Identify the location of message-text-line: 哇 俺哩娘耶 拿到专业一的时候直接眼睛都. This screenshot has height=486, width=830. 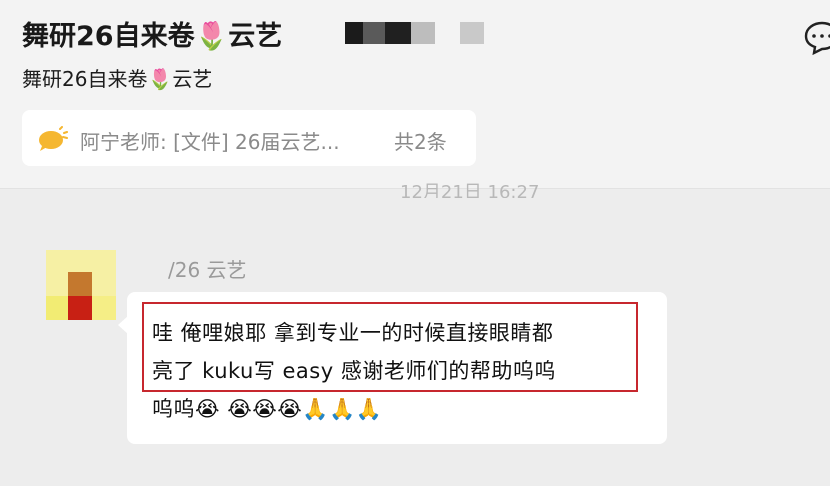
(353, 333).